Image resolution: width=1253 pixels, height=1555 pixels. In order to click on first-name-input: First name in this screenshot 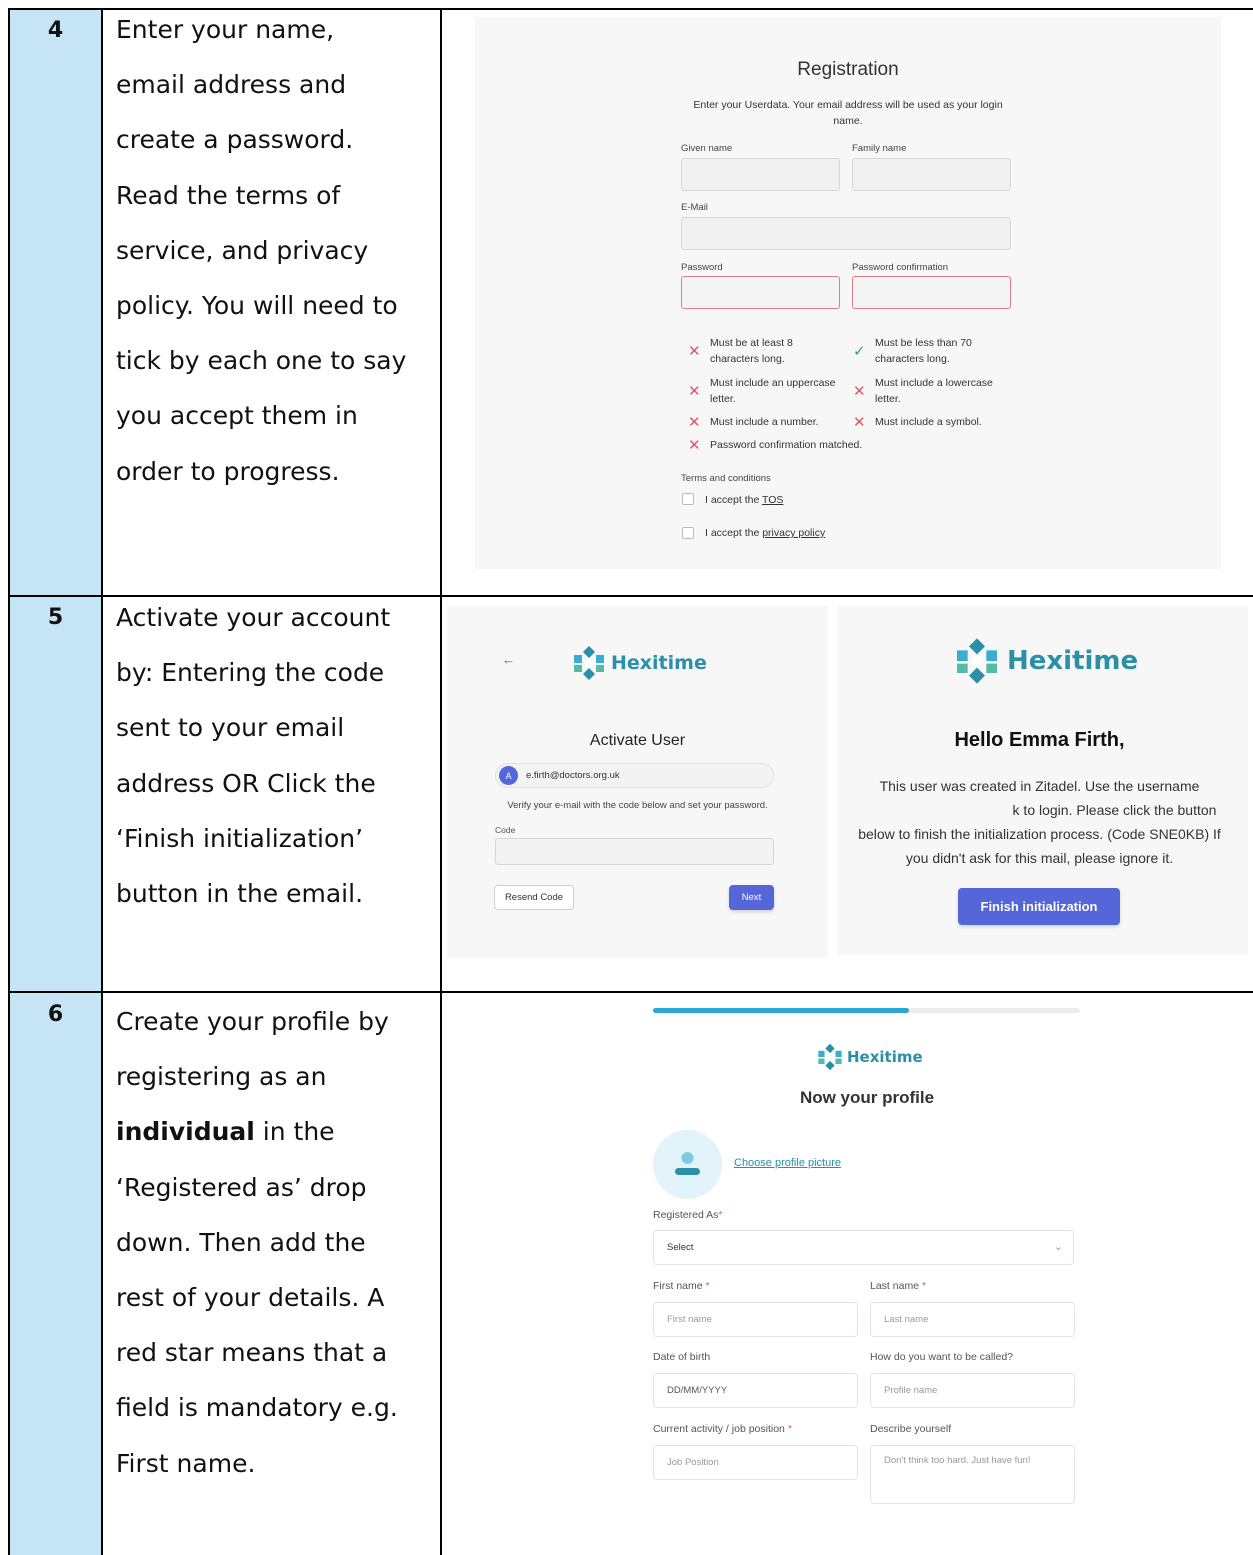, I will do `click(755, 1319)`.